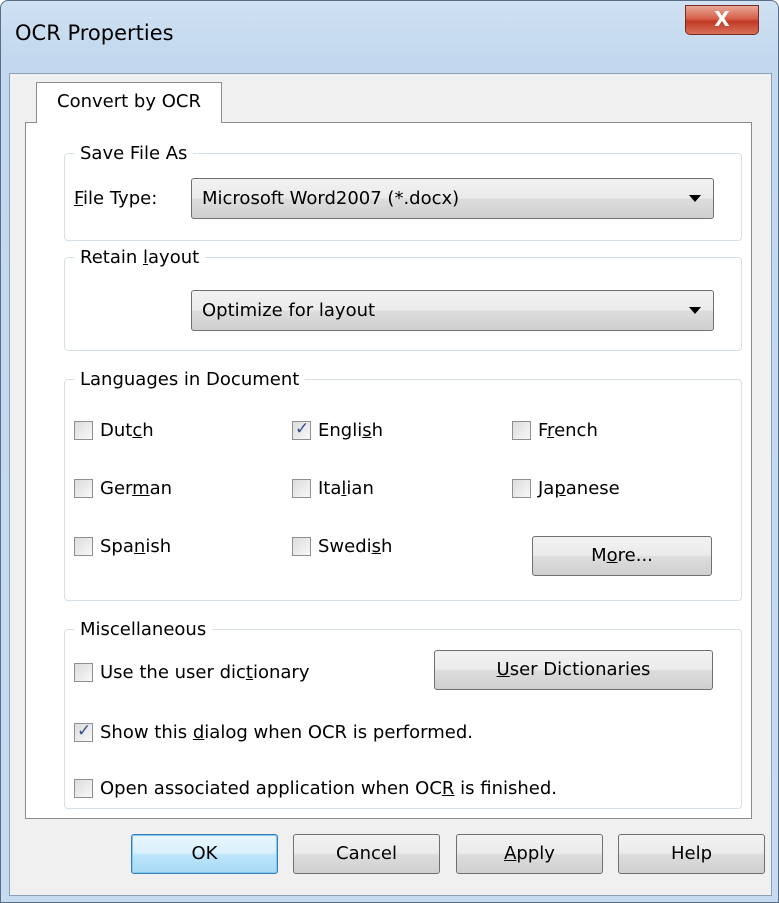 Image resolution: width=779 pixels, height=903 pixels. I want to click on languages-legend: Languages in Document, so click(190, 379).